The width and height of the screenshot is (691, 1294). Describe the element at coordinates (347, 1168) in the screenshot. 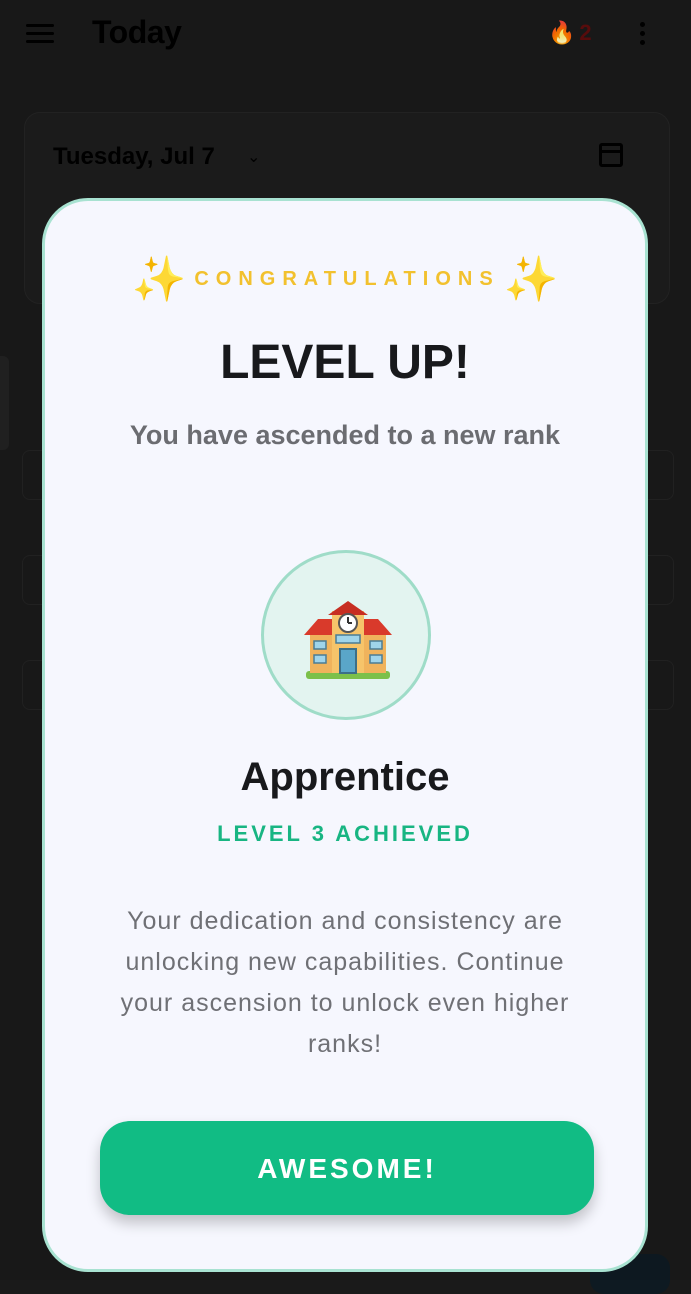

I see `awesome-button: AWESOME!` at that location.